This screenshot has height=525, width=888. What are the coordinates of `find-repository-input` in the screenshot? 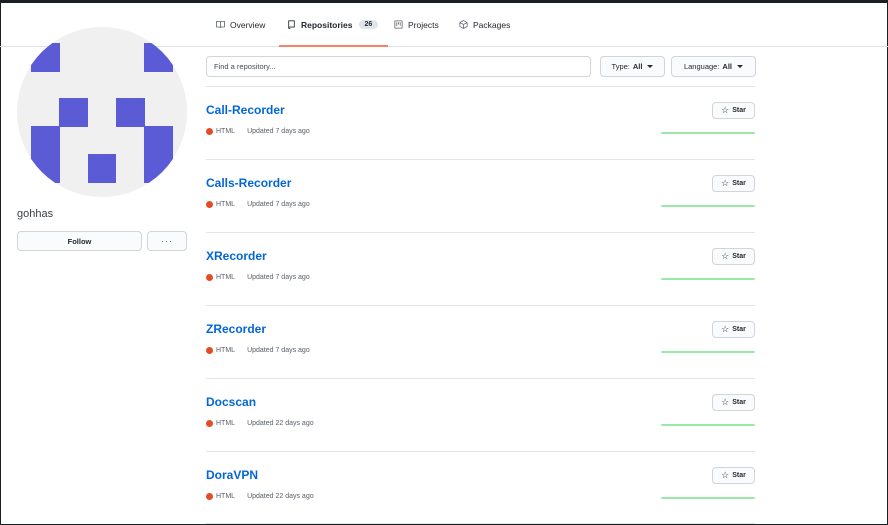 It's located at (398, 66).